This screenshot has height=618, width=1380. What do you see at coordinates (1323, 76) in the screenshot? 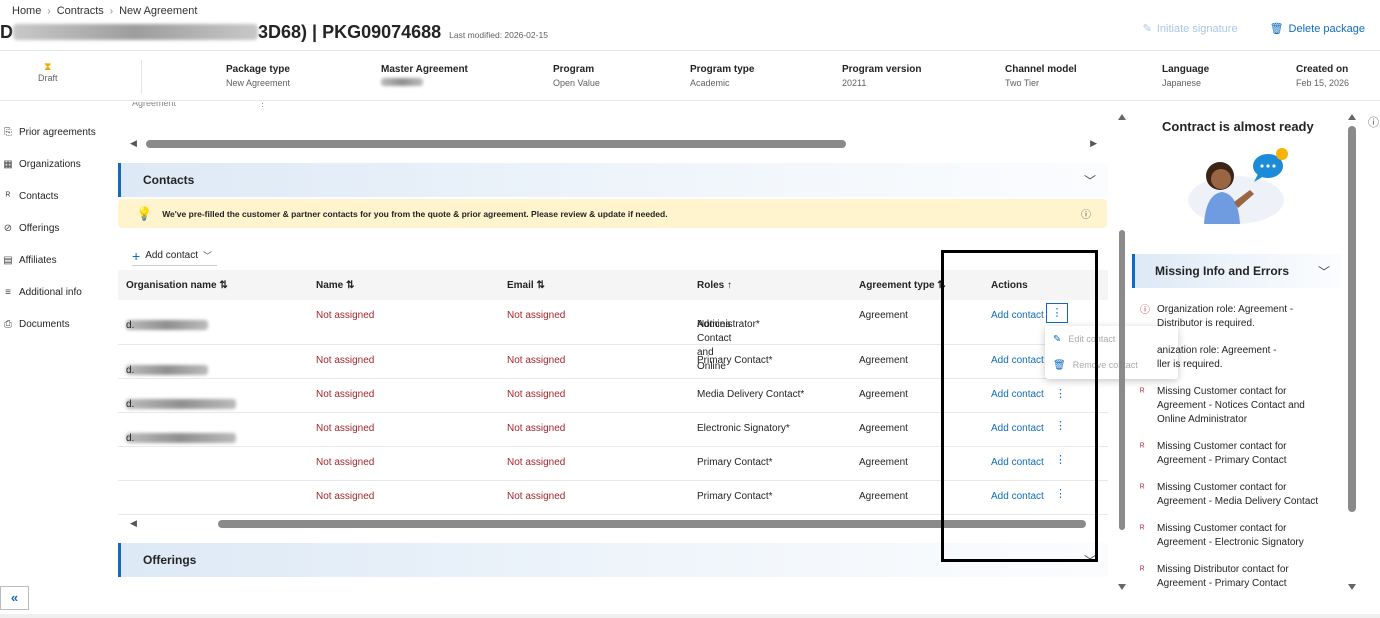
I see `info-created-on: Created on Feb 15, 2026` at bounding box center [1323, 76].